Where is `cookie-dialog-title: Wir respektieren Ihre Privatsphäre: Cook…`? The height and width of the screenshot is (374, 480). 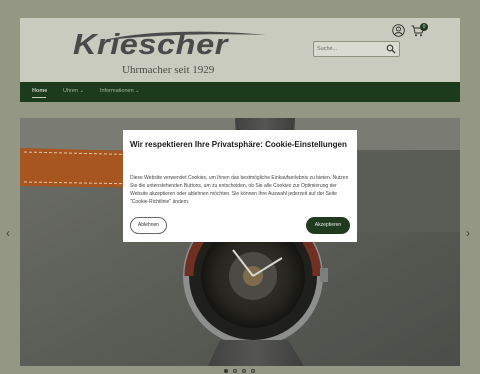
cookie-dialog-title: Wir respektieren Ihre Privatsphäre: Cook… is located at coordinates (238, 144).